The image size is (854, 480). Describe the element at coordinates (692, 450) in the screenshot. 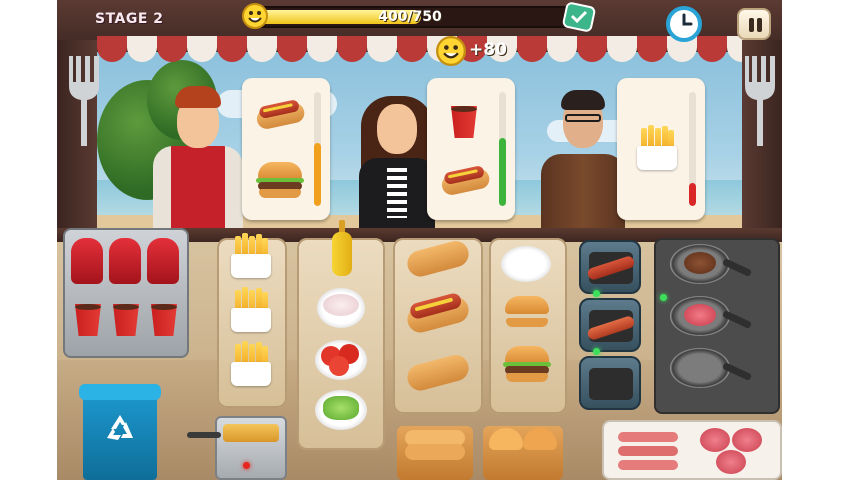

I see `raw-meat-tray` at that location.